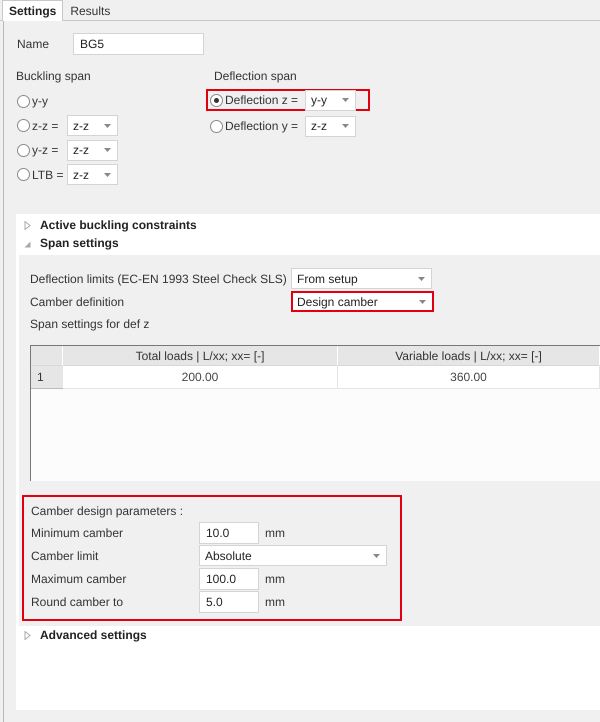  Describe the element at coordinates (40, 101) in the screenshot. I see `radio-label: y-y` at that location.